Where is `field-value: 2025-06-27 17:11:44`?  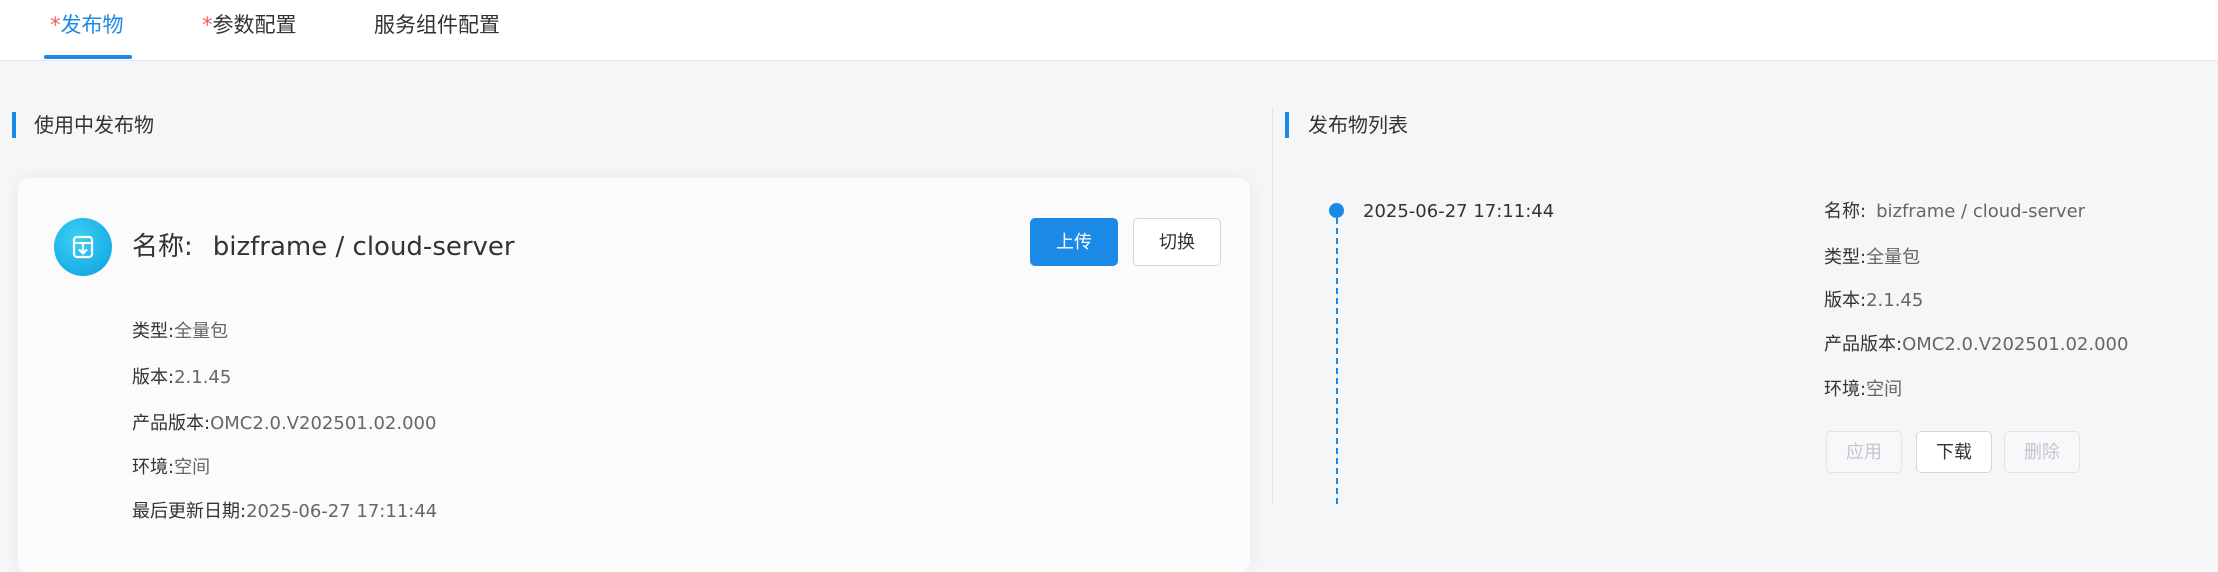 field-value: 2025-06-27 17:11:44 is located at coordinates (342, 511).